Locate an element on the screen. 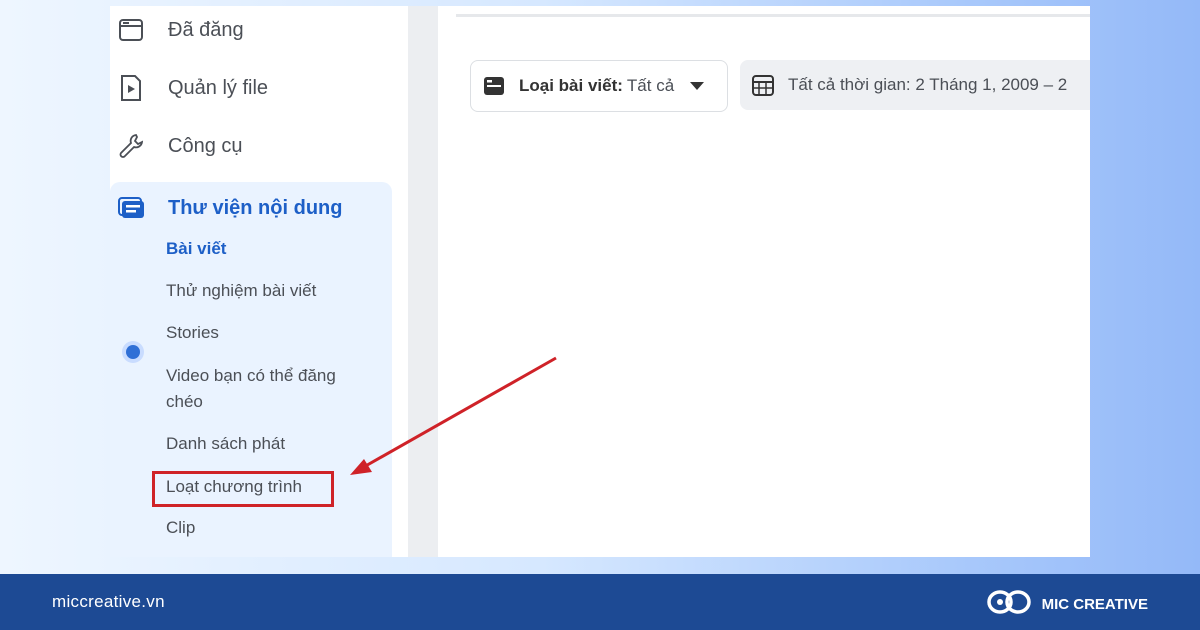 Image resolution: width=1200 pixels, height=630 pixels. pointer-arrow is located at coordinates (453, 415).